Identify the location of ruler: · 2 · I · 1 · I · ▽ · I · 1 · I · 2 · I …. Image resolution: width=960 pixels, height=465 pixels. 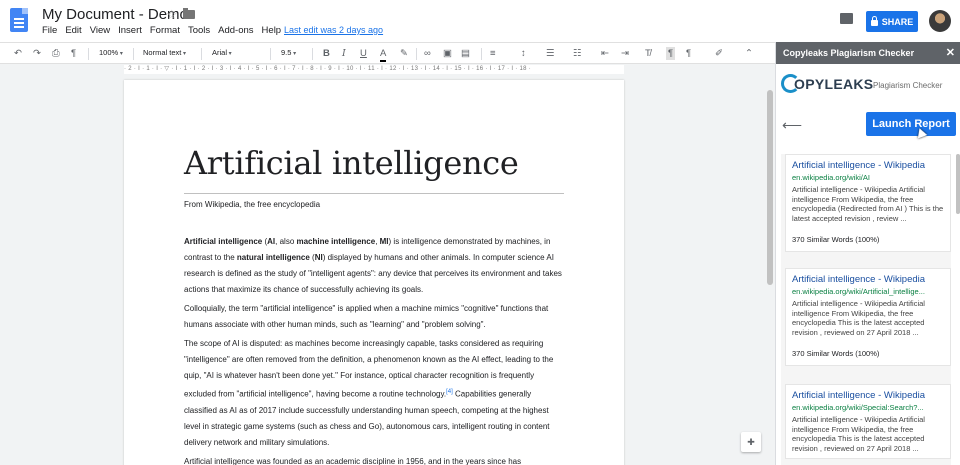
(387, 69).